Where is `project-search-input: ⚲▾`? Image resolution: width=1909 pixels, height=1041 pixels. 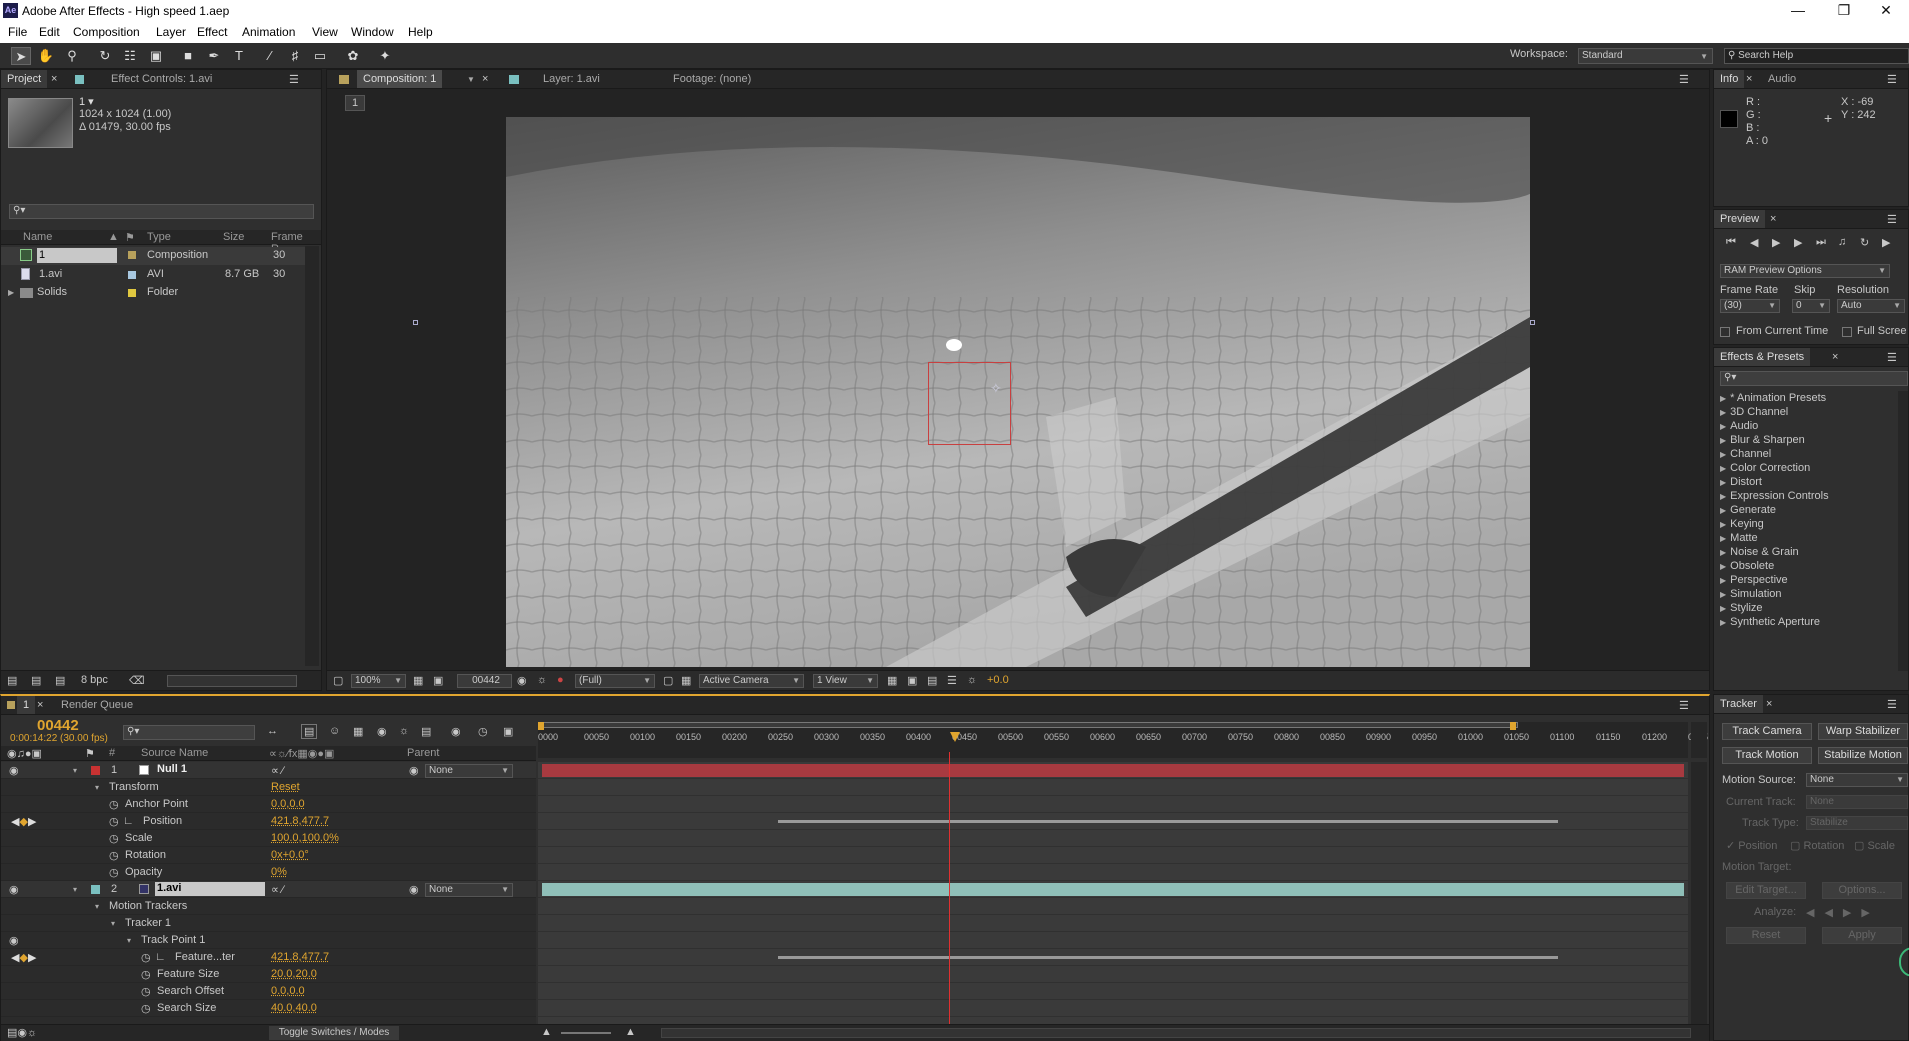 project-search-input: ⚲▾ is located at coordinates (161, 211).